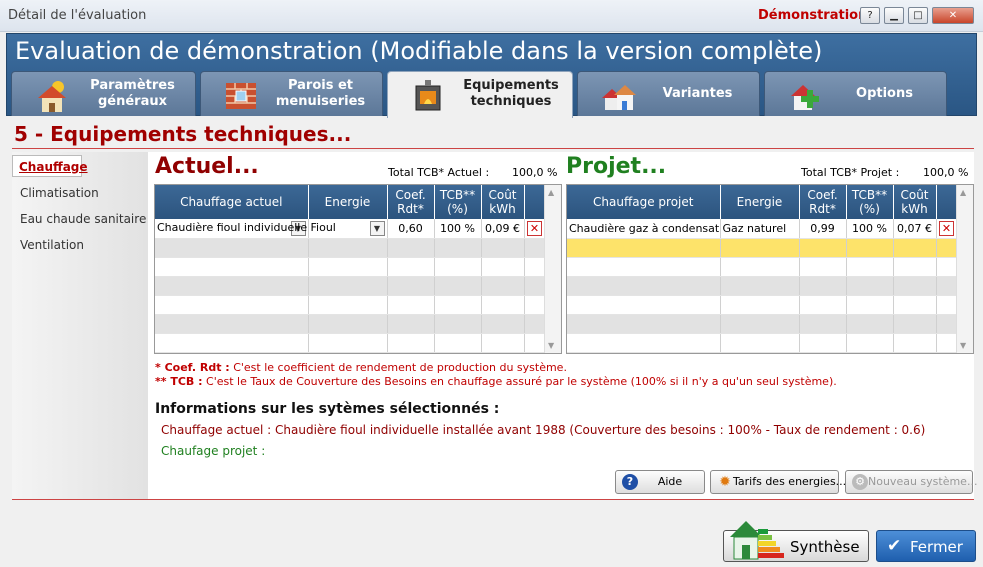 The image size is (983, 567). Describe the element at coordinates (535, 172) in the screenshot. I see `actuel-total-value: 100,0 %` at that location.